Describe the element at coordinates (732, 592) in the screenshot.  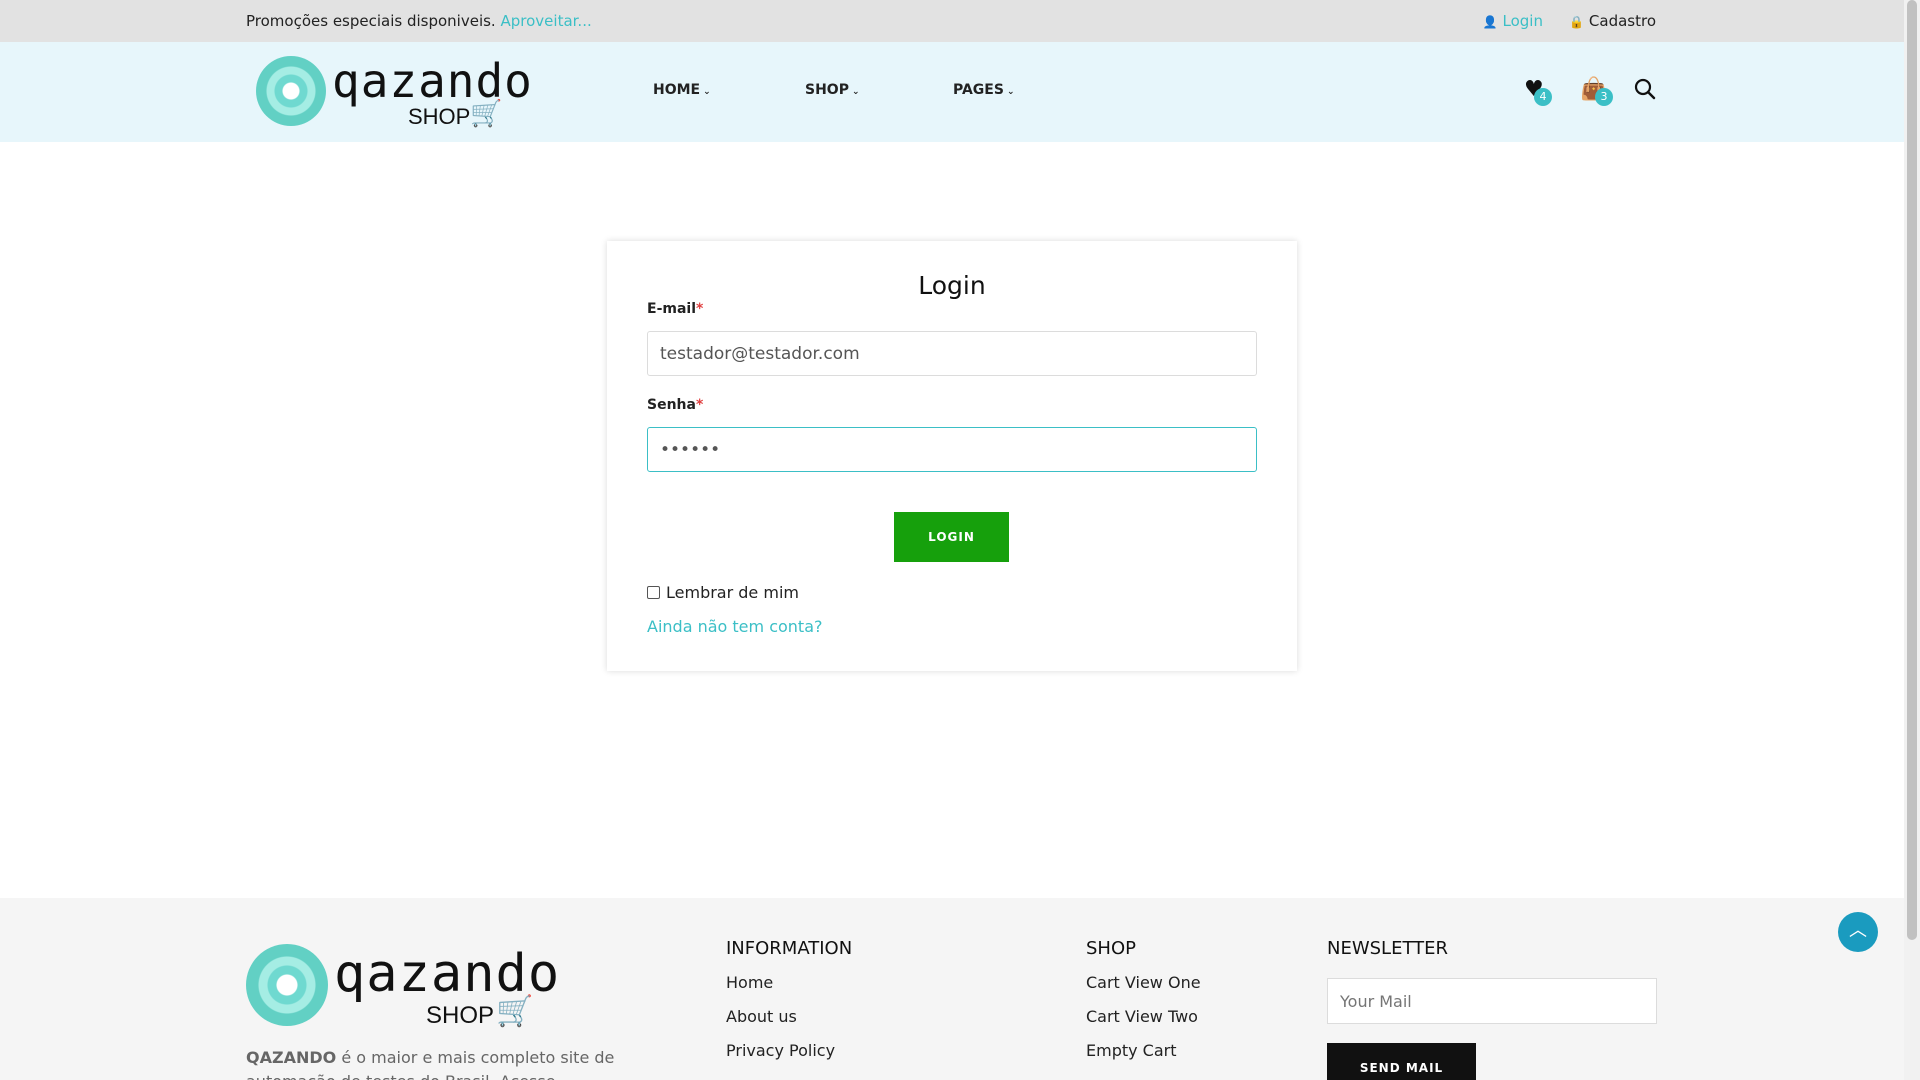
I see `remember-me-label: Lembrar de mim` at that location.